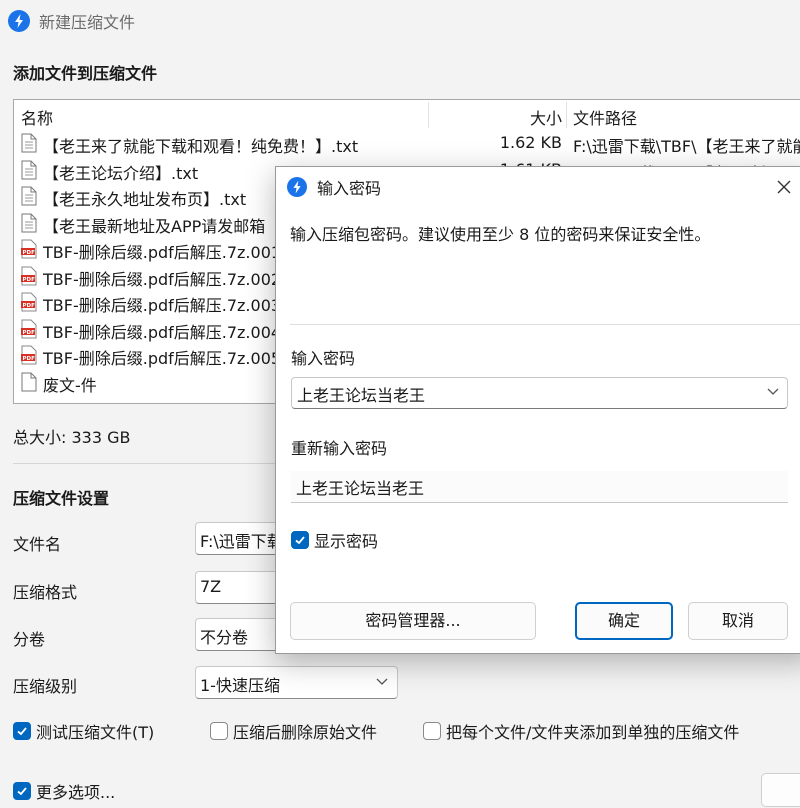 The height and width of the screenshot is (808, 800). What do you see at coordinates (145, 199) in the screenshot?
I see `file-name: 【老王永久地址发布页】.txt` at bounding box center [145, 199].